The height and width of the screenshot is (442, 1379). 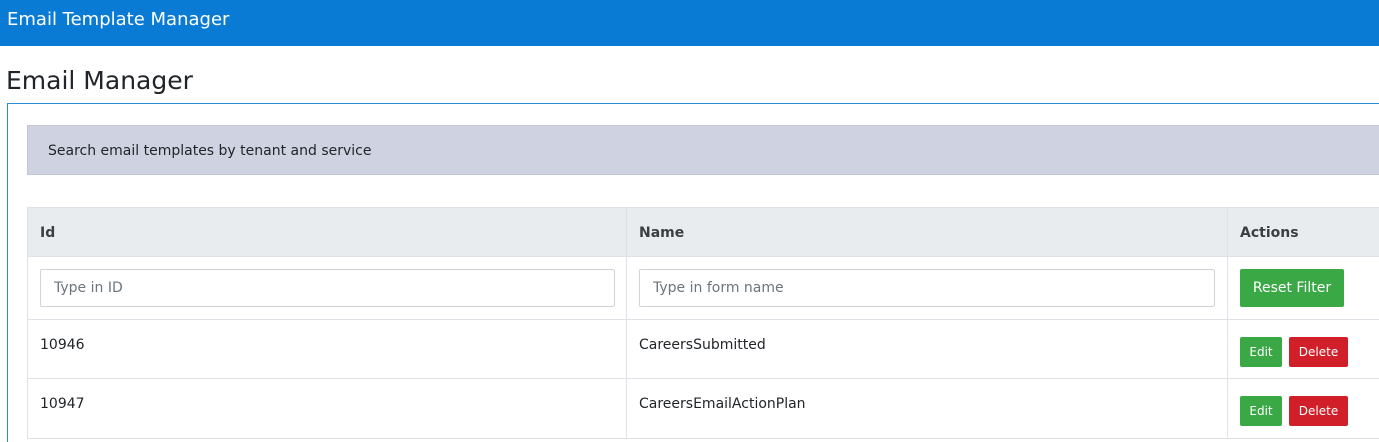 What do you see at coordinates (327, 408) in the screenshot?
I see `row-id-cell: 10947` at bounding box center [327, 408].